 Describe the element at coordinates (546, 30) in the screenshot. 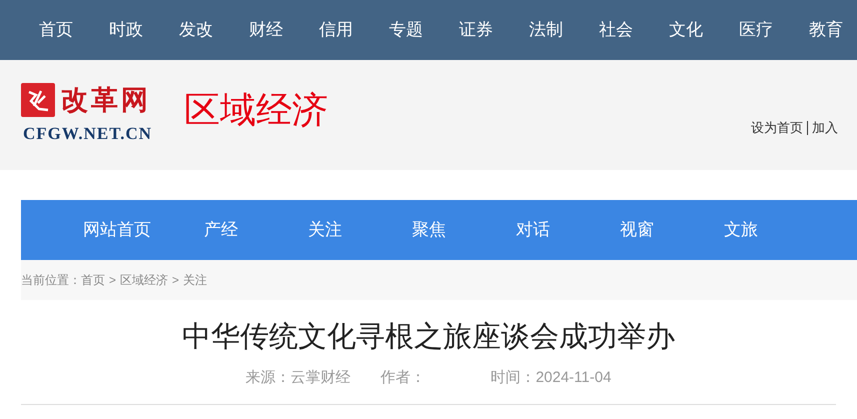

I see `top-nav-link: 法制` at that location.